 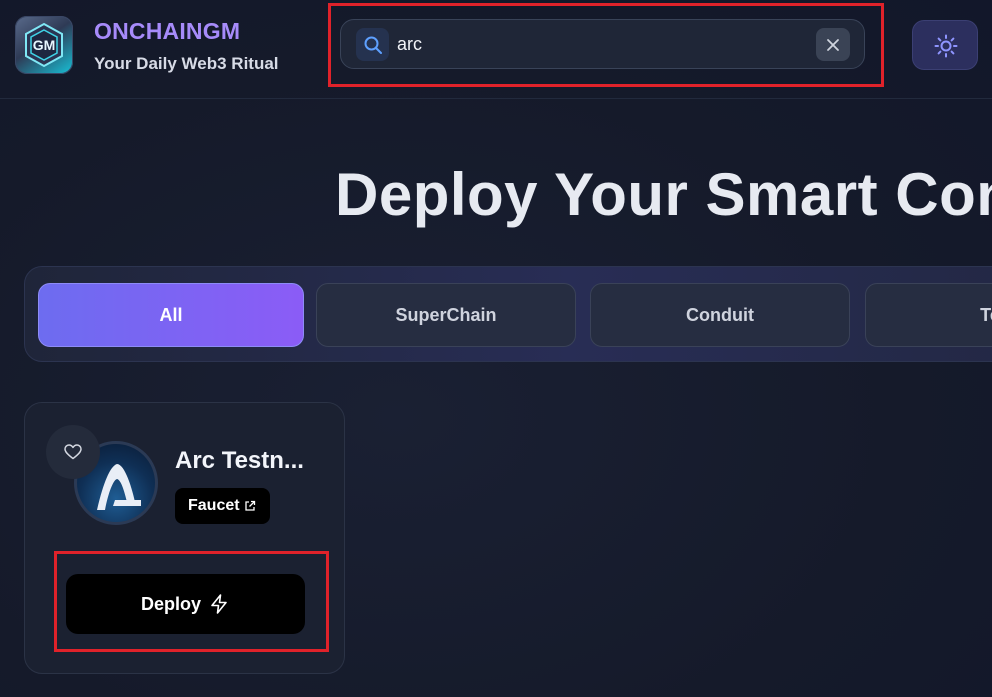 I want to click on search-bar, so click(x=602, y=44).